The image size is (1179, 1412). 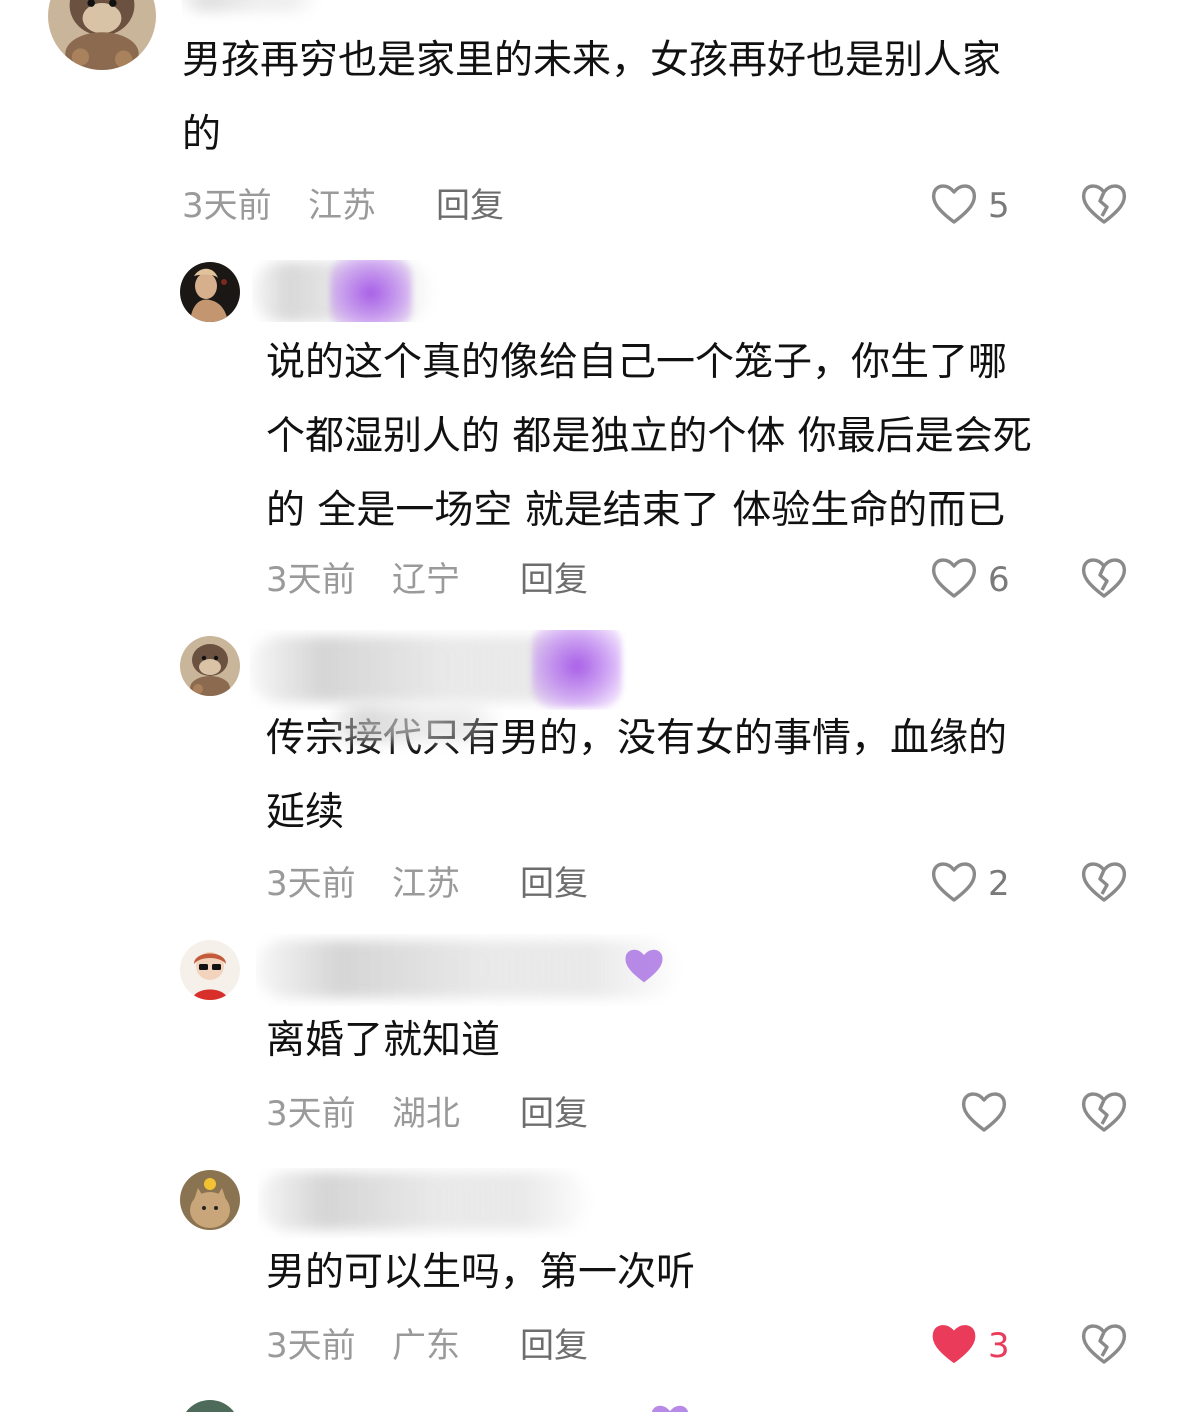 I want to click on like-count: 3, so click(x=999, y=1346).